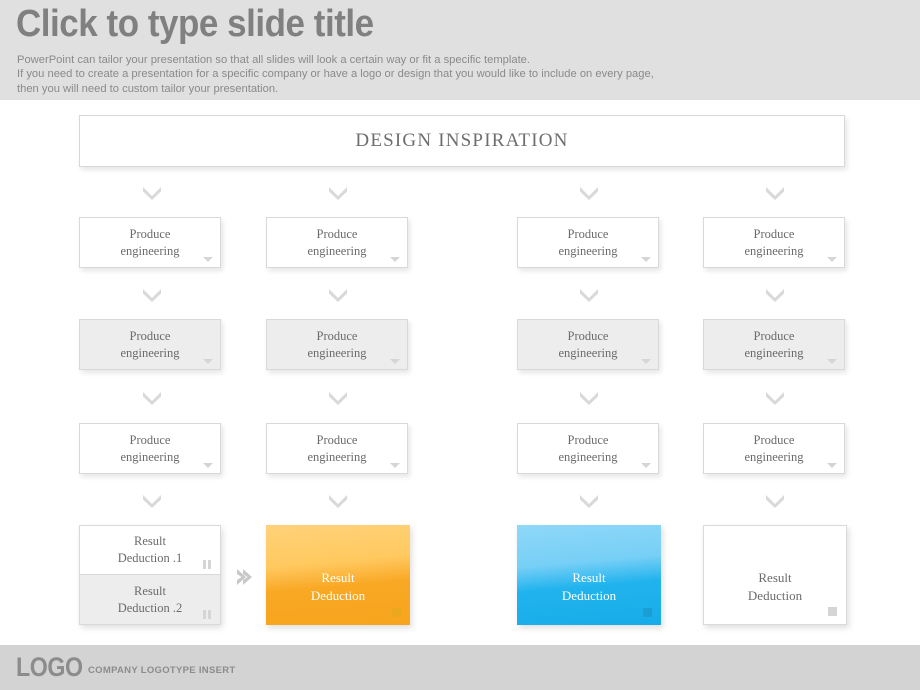 Image resolution: width=920 pixels, height=690 pixels. I want to click on result-label: Result Deduction .2, so click(150, 600).